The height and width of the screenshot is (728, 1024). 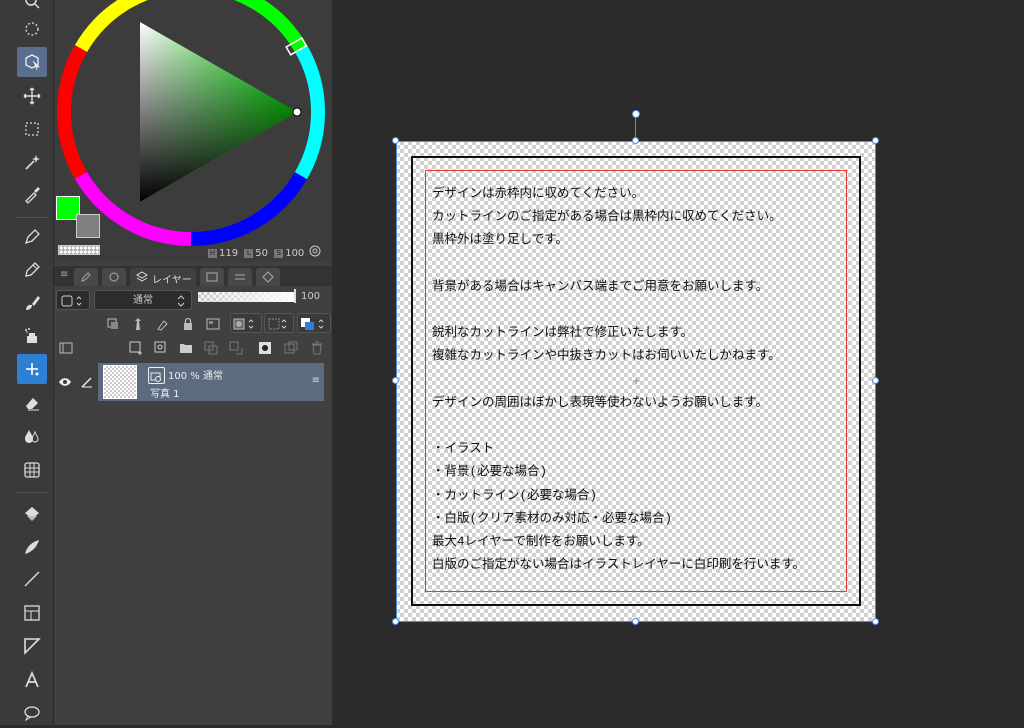 I want to click on eyedropper-tool, so click(x=32, y=195).